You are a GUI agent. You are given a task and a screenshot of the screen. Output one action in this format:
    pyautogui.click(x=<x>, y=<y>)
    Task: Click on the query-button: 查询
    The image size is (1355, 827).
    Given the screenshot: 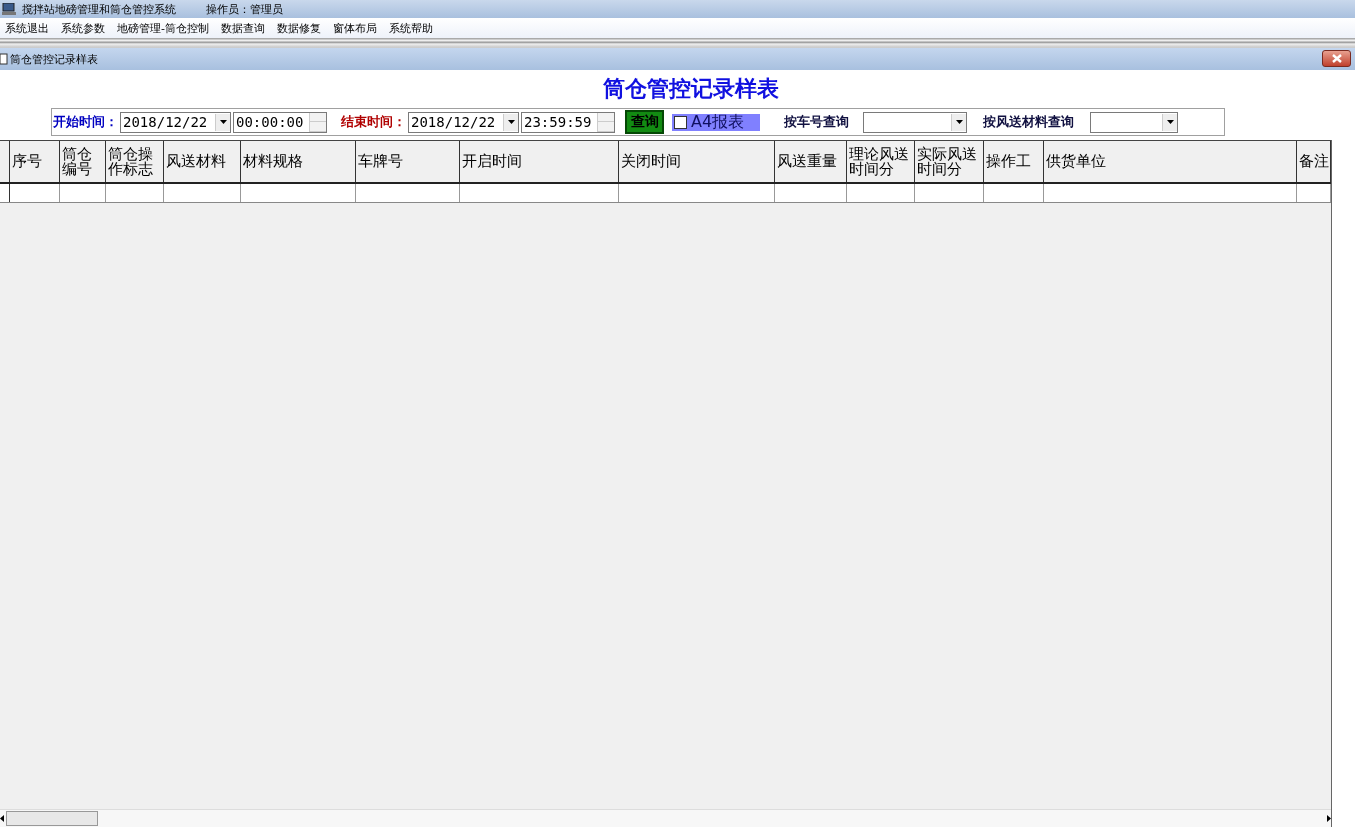 What is the action you would take?
    pyautogui.click(x=644, y=122)
    